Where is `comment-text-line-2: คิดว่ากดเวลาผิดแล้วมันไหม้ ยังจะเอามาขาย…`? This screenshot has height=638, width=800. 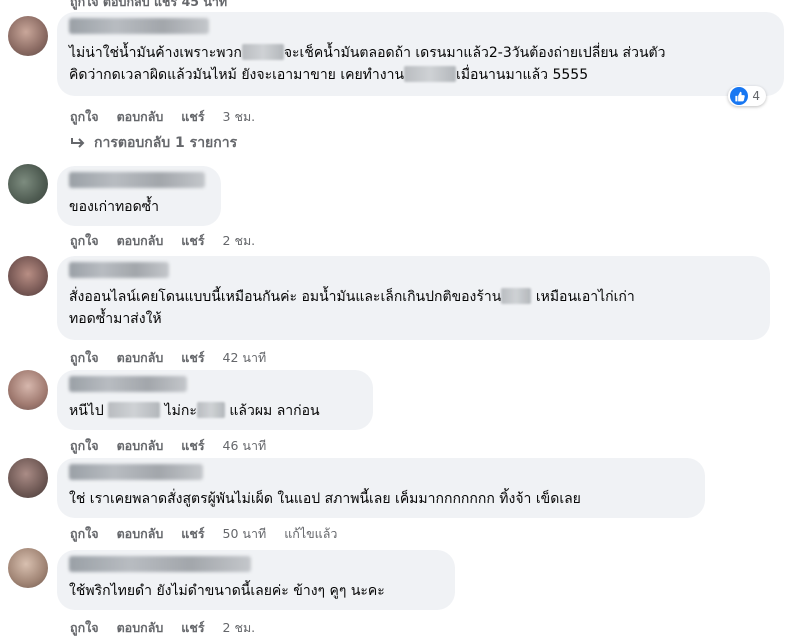 comment-text-line-2: คิดว่ากดเวลาผิดแล้วมันไหม้ ยังจะเอามาขาย… is located at coordinates (329, 74).